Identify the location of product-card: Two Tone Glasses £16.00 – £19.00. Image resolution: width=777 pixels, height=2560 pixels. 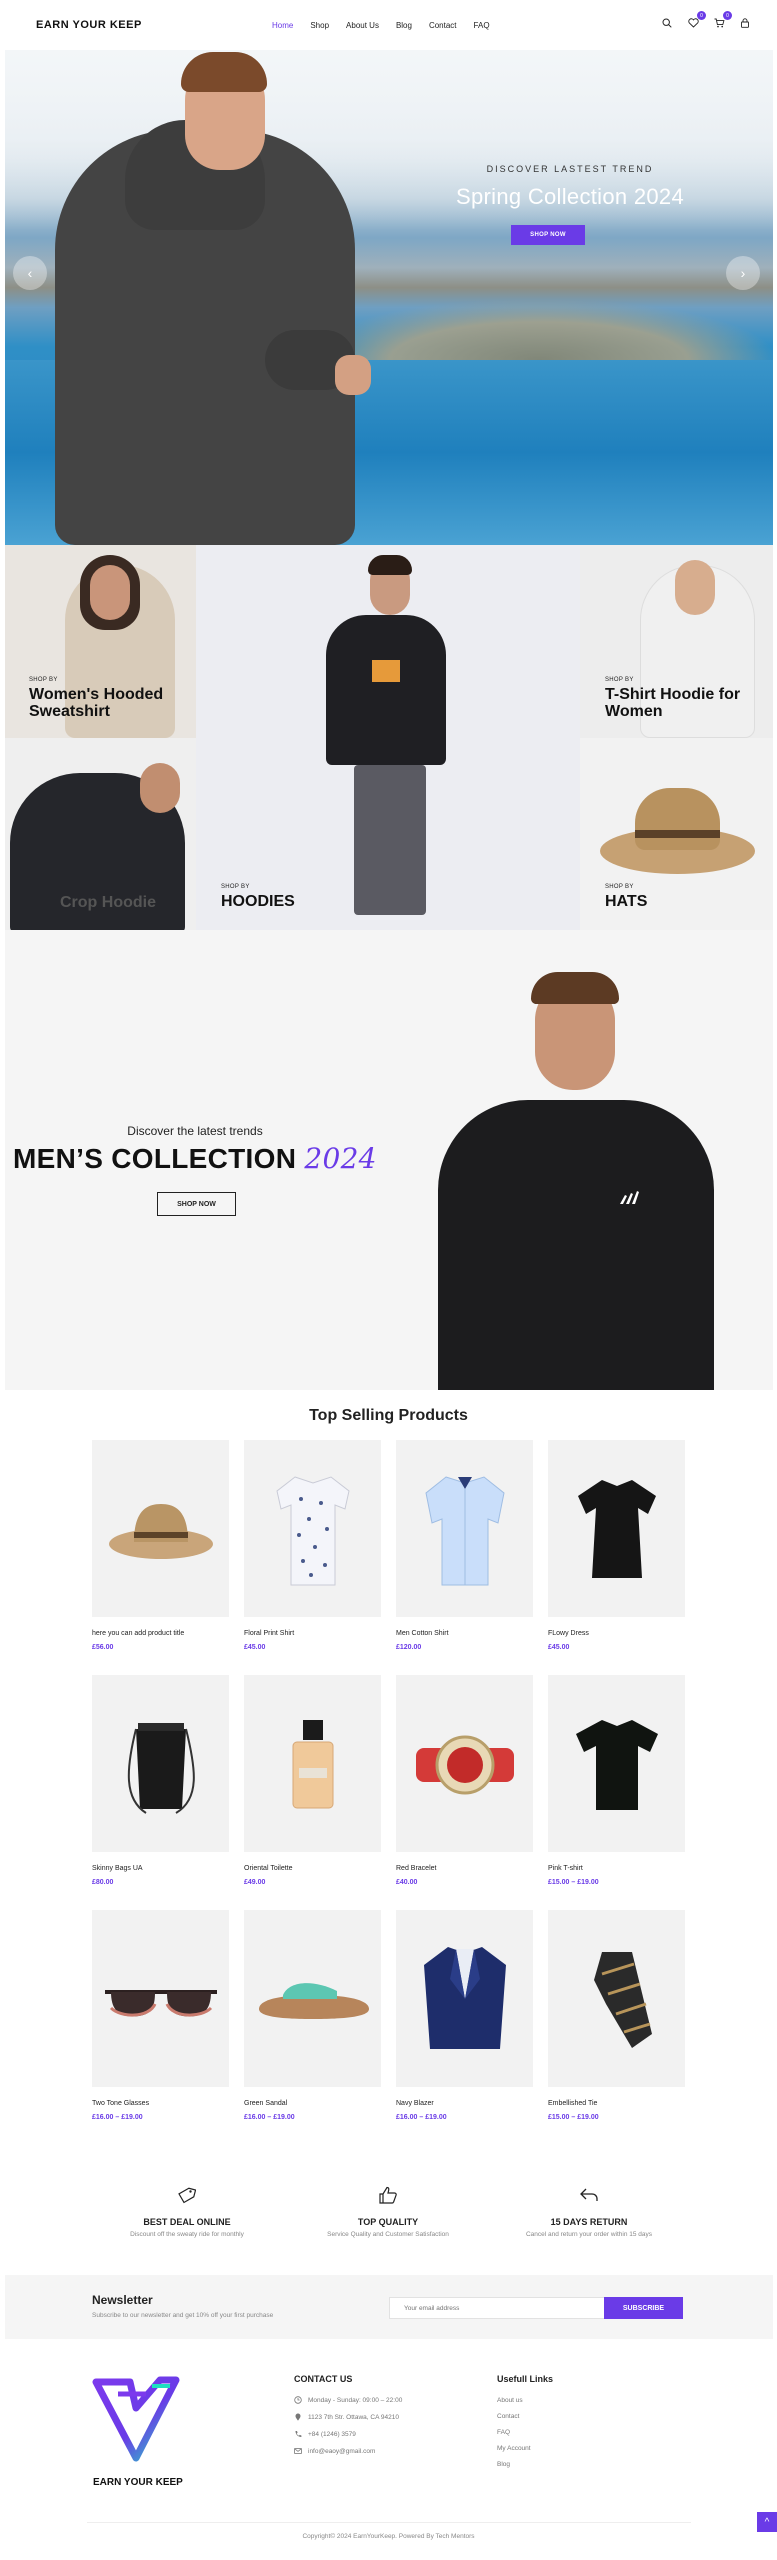
(160, 2015).